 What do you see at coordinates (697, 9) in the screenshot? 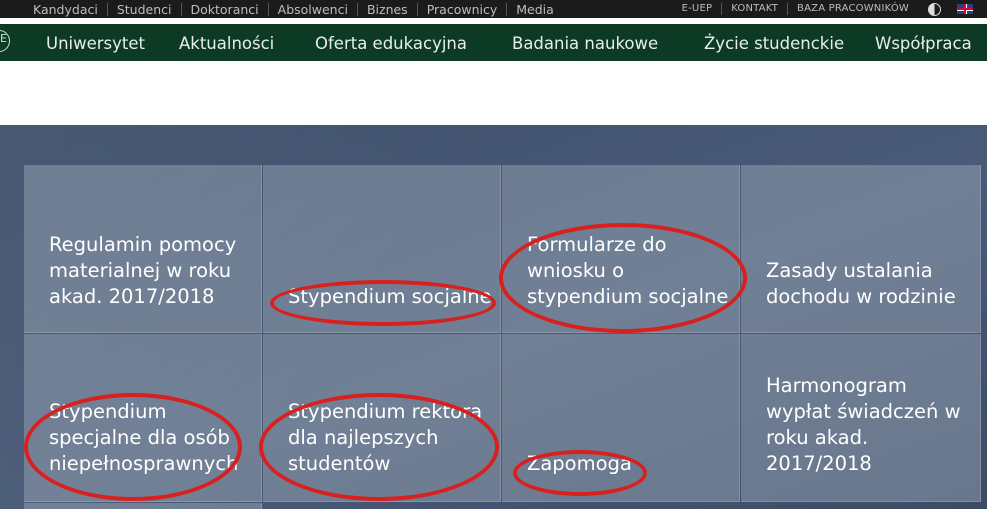
I see `link-e-uep: E-UEP` at bounding box center [697, 9].